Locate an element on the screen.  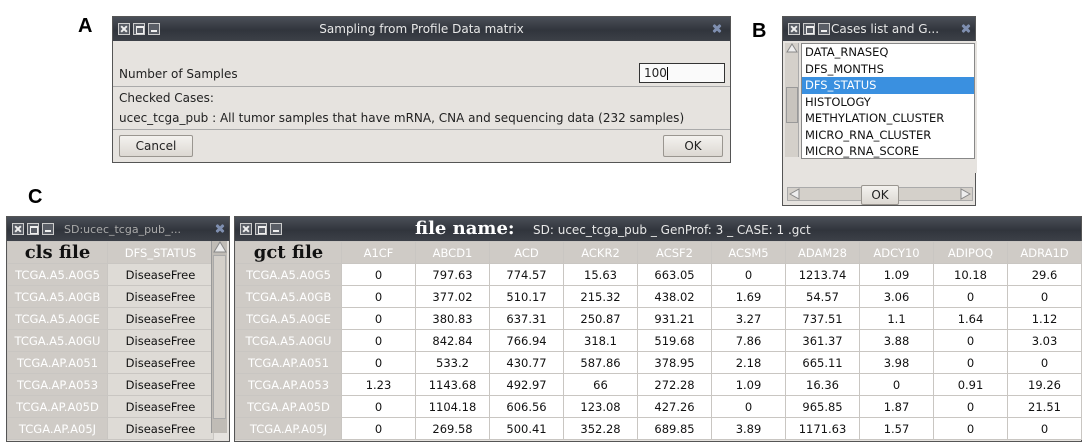
table-cell: 774.57 is located at coordinates (526, 274).